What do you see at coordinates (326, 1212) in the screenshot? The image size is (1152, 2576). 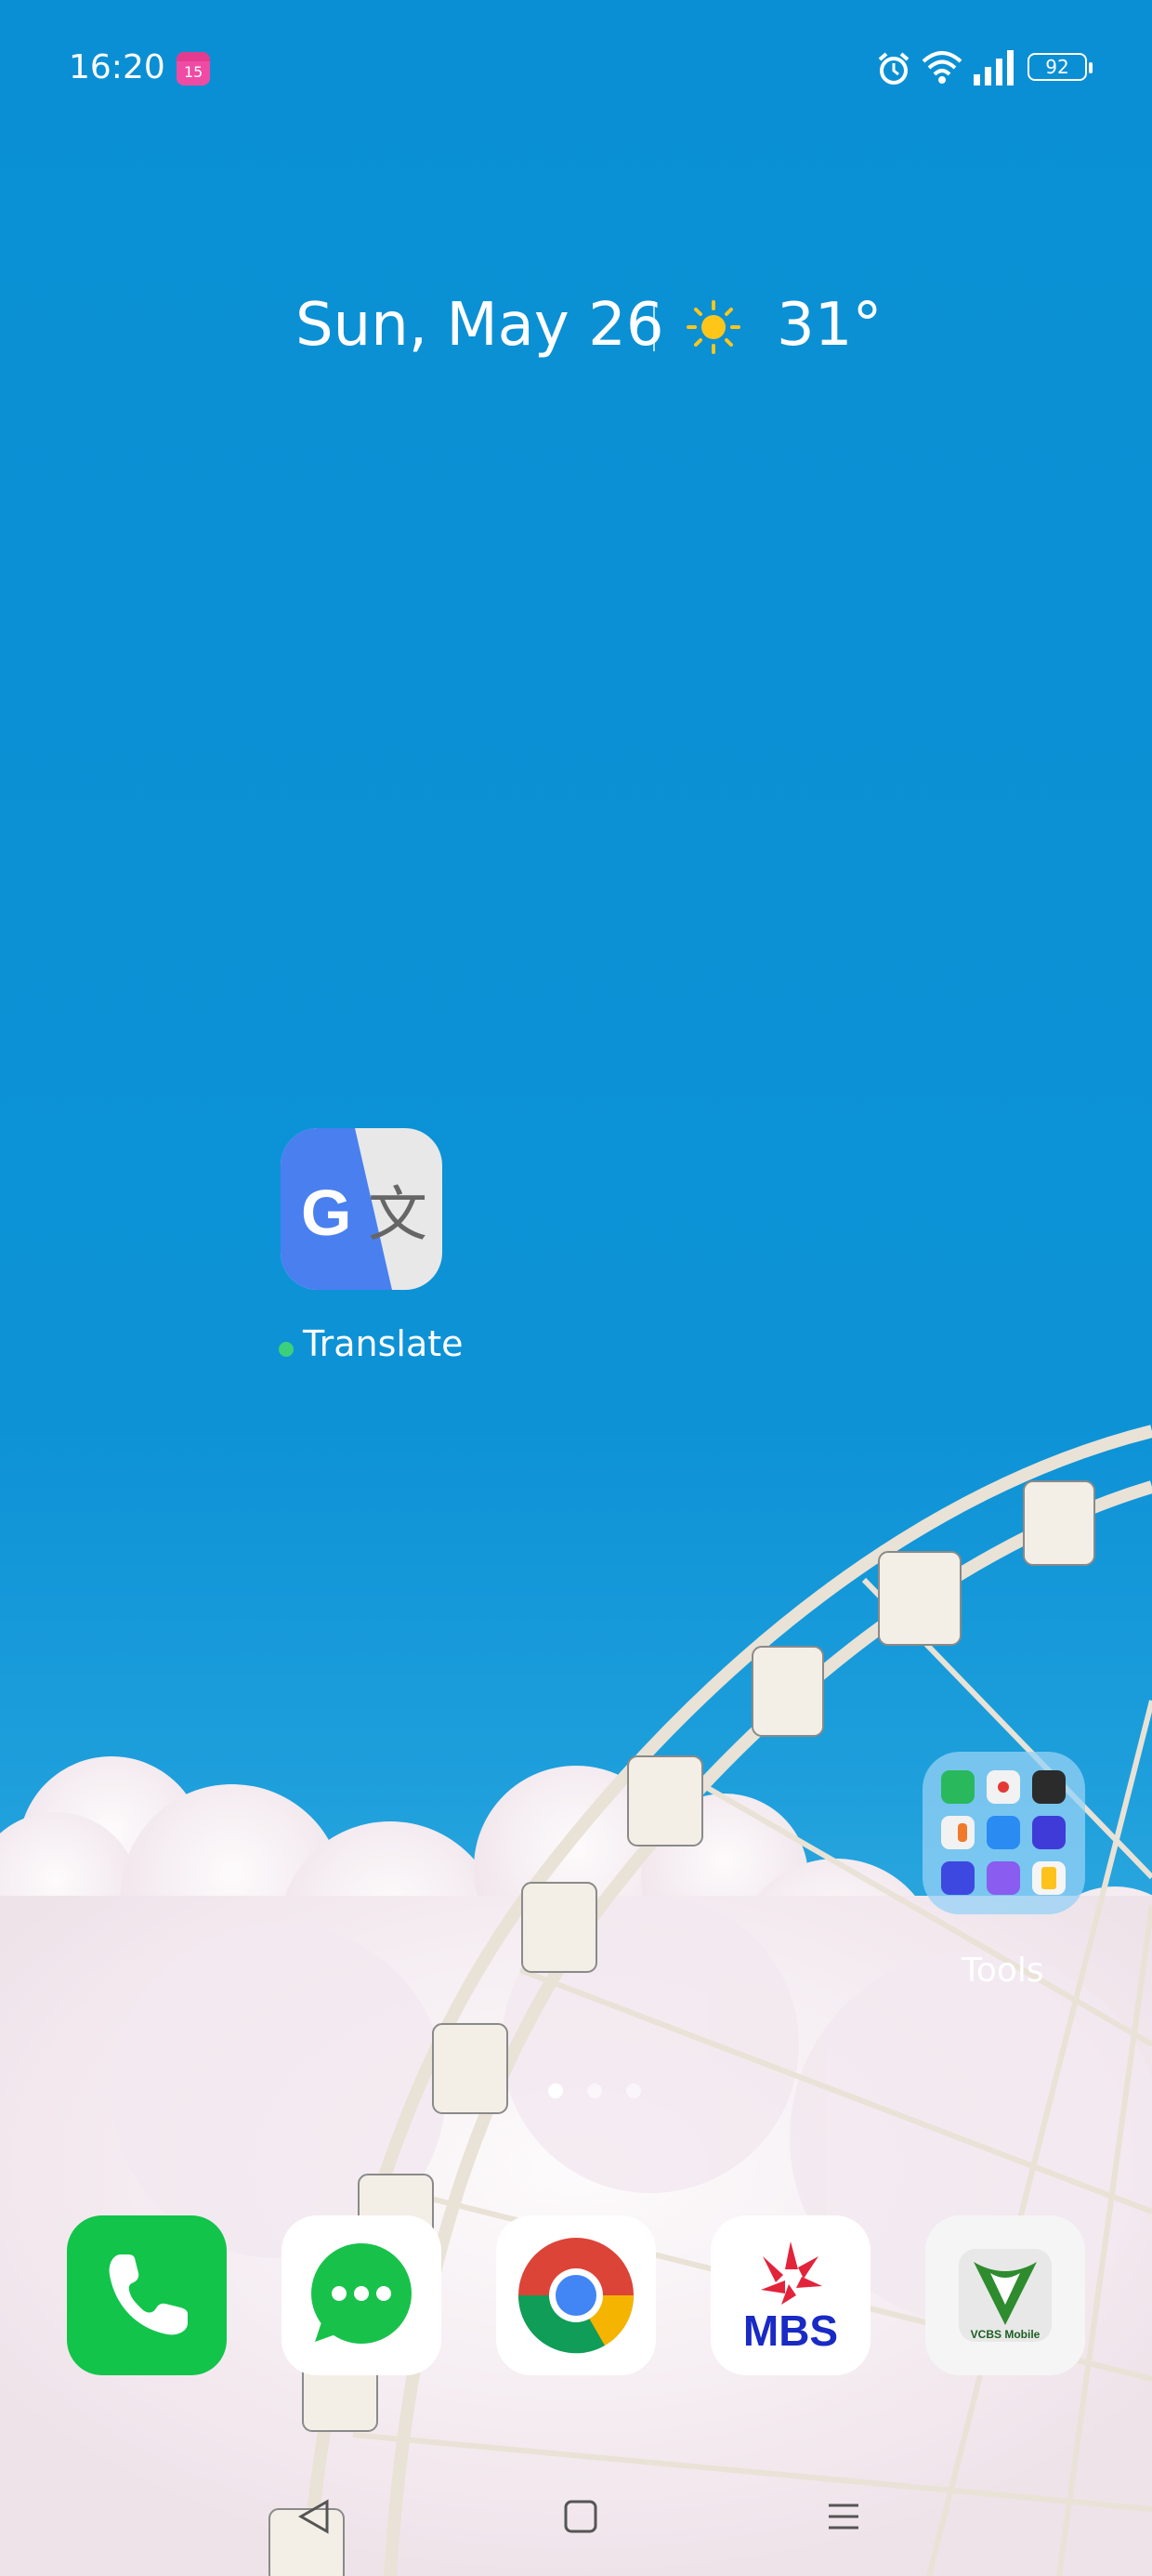 I see `svg-text: G` at bounding box center [326, 1212].